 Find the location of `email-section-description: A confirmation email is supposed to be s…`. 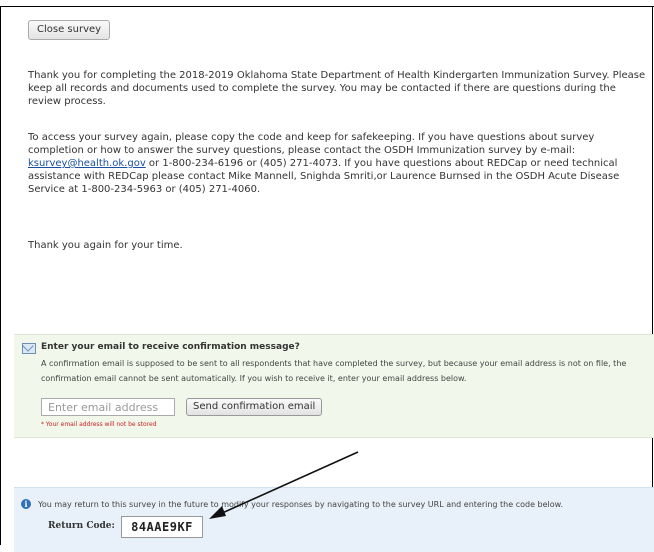

email-section-description: A confirmation email is supposed to be s… is located at coordinates (334, 371).